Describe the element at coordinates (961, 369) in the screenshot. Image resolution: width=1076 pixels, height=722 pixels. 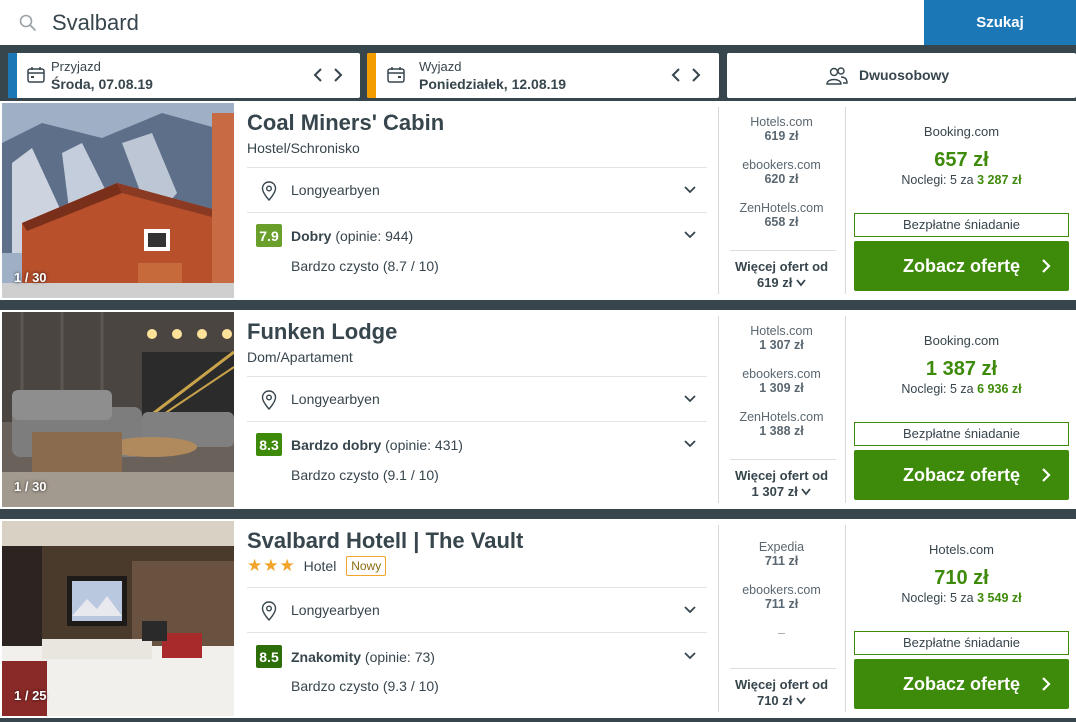
I see `best-offer-price: 1 387 zł` at that location.